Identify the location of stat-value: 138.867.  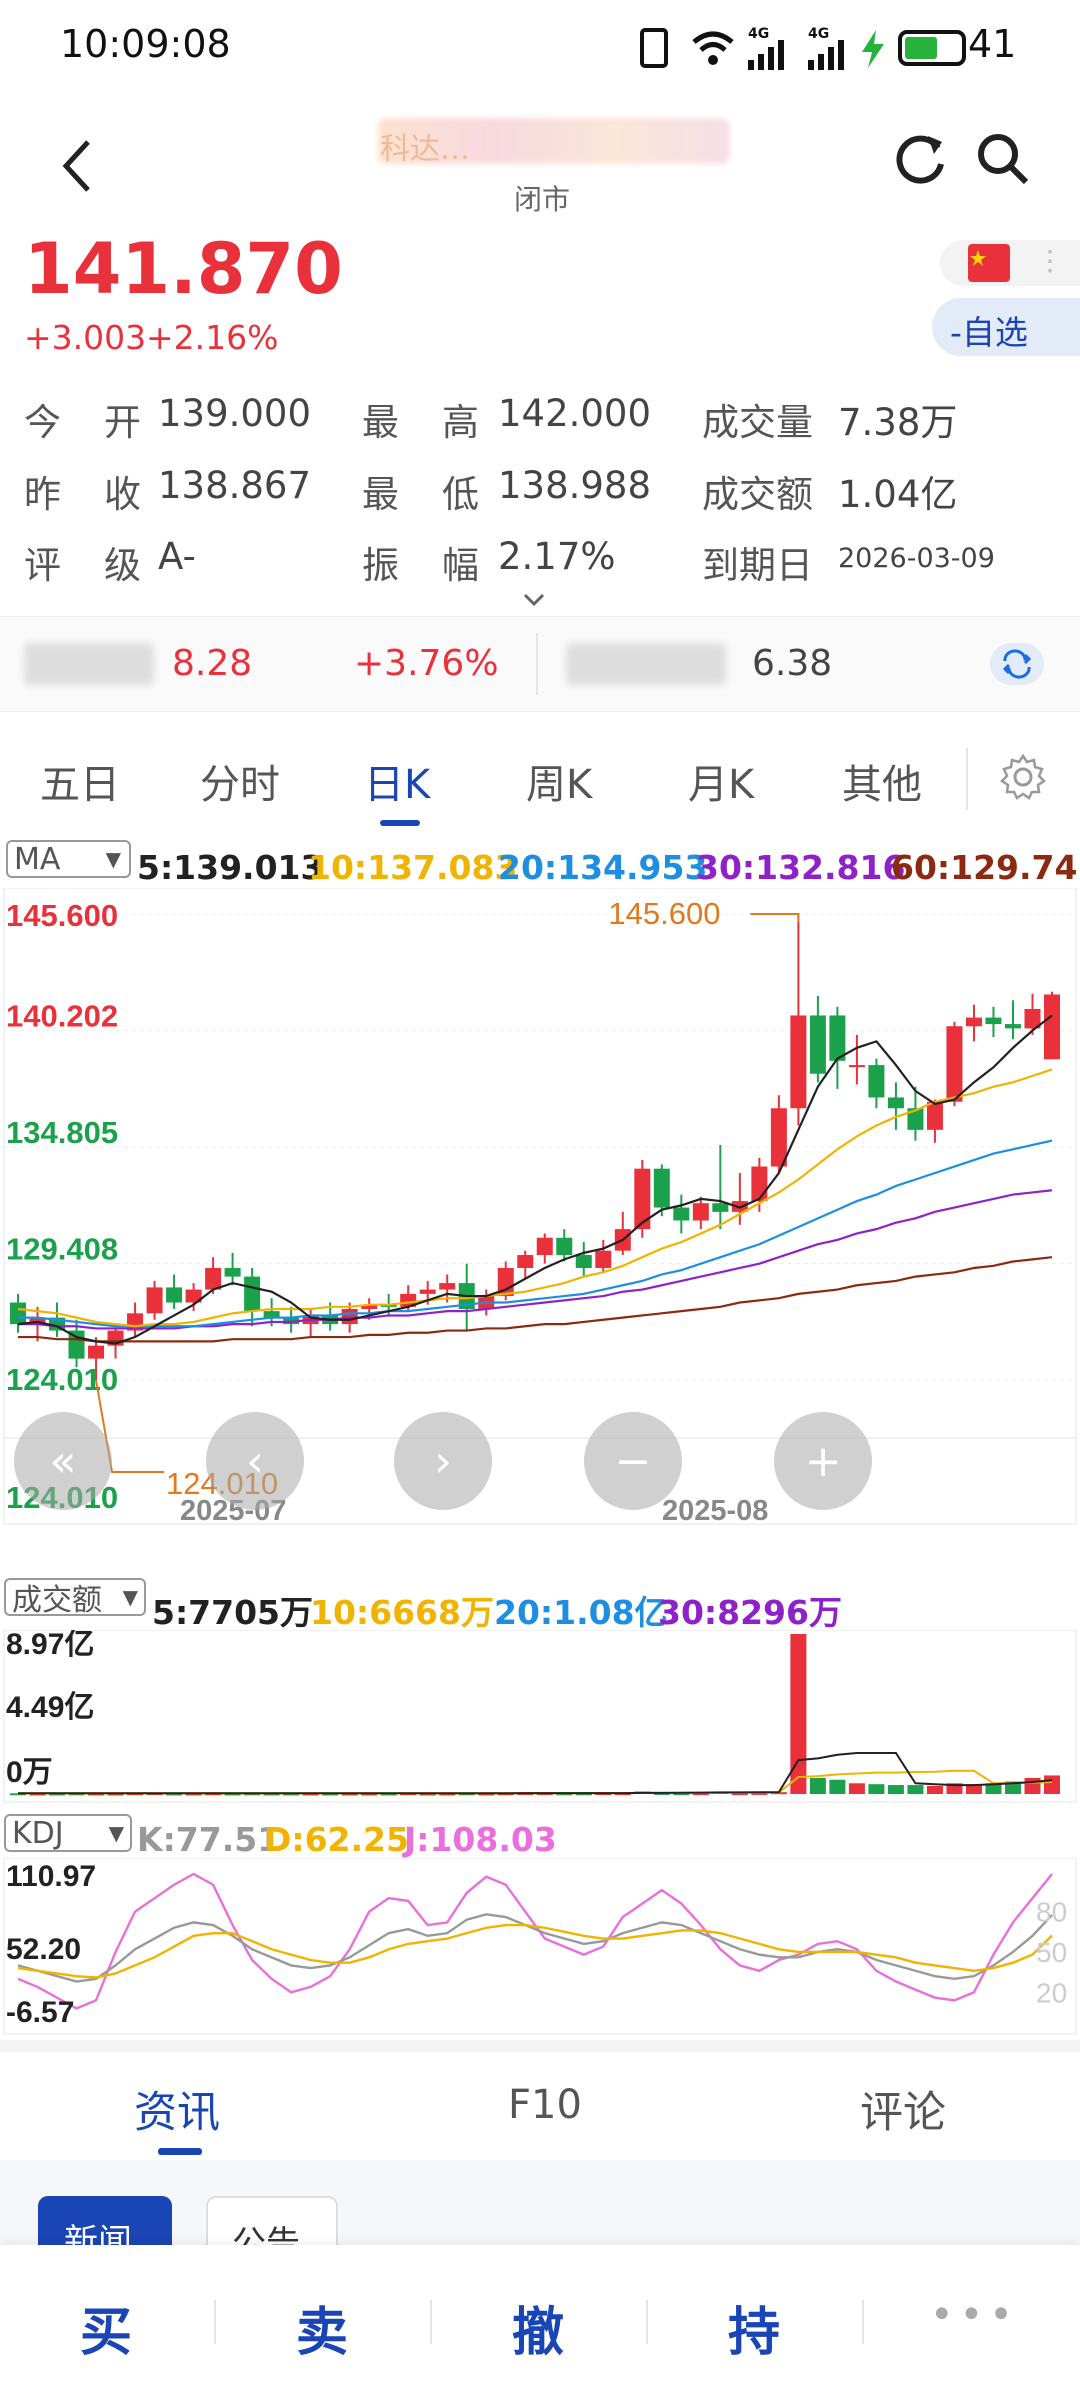
(235, 485).